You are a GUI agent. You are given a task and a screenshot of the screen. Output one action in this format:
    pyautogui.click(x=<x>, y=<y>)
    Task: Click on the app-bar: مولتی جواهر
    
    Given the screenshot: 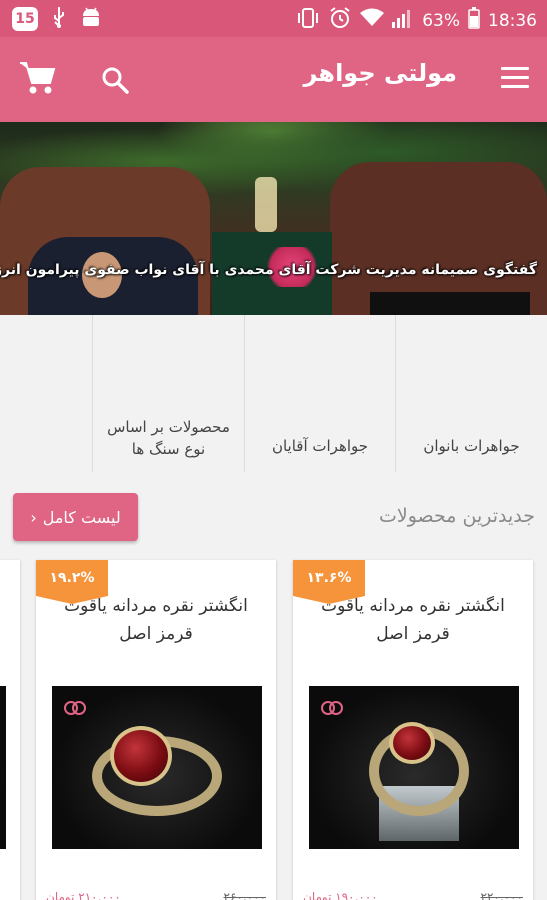 What is the action you would take?
    pyautogui.click(x=273, y=79)
    